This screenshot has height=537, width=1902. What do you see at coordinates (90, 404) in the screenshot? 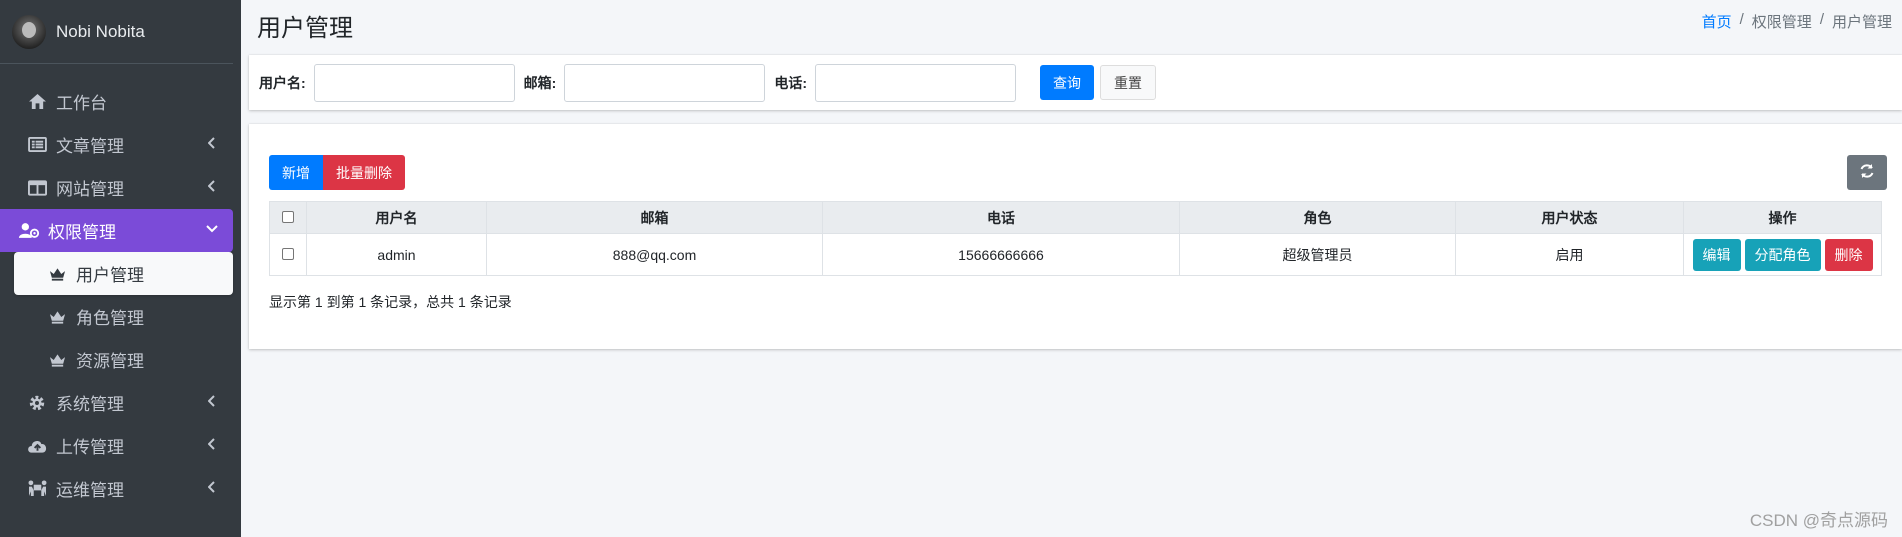
I see `sidebar-item-label: 系统管理` at bounding box center [90, 404].